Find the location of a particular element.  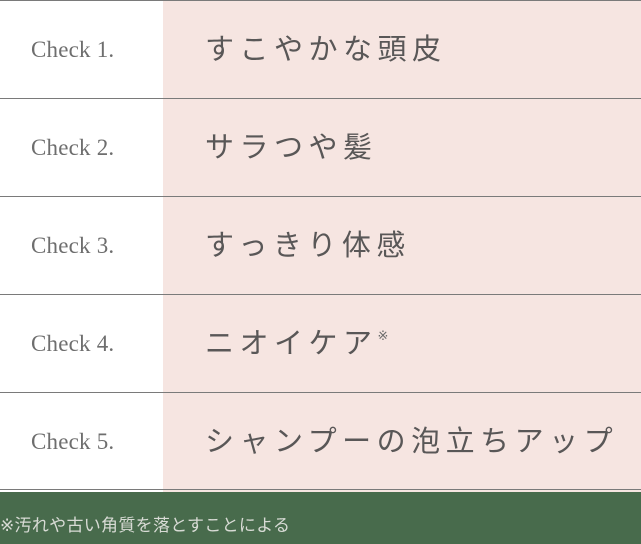

check-benefit-text: すっきり体感 is located at coordinates (308, 245).